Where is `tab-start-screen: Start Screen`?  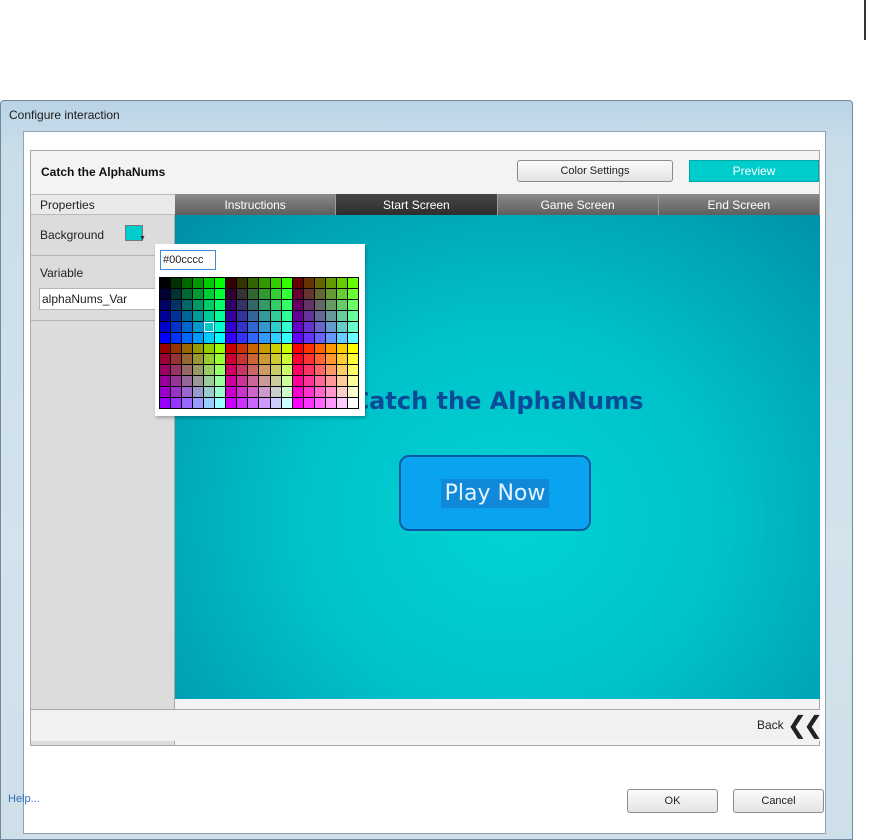 tab-start-screen: Start Screen is located at coordinates (417, 204).